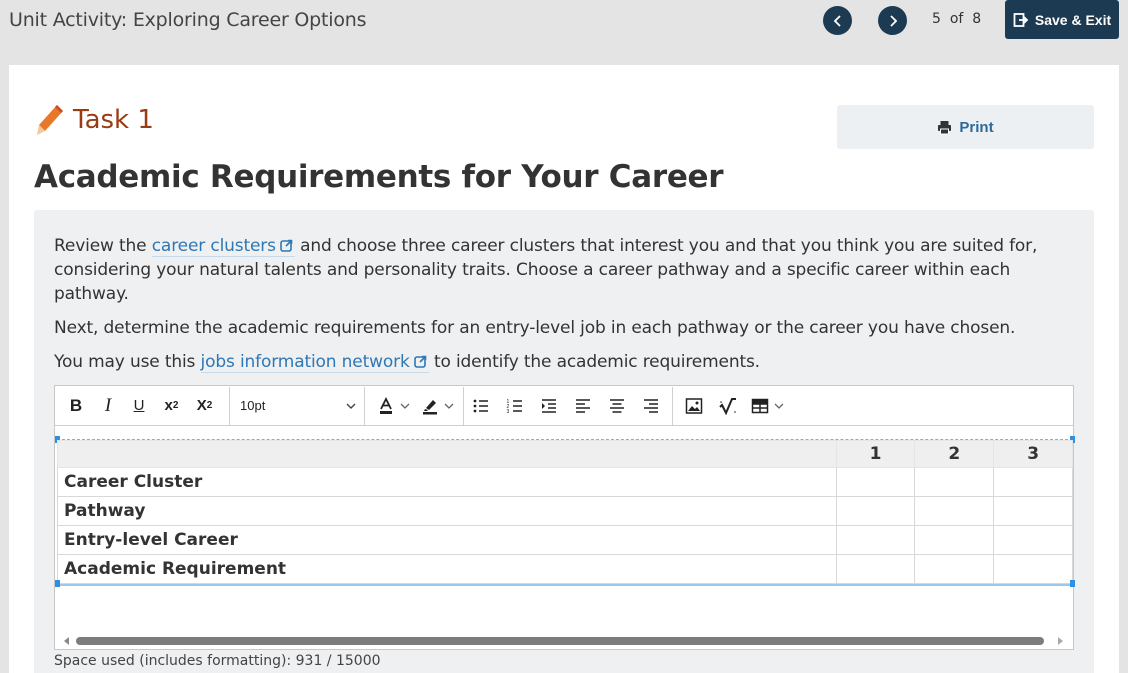 The height and width of the screenshot is (673, 1128). What do you see at coordinates (429, 406) in the screenshot?
I see `highlighter-icon` at bounding box center [429, 406].